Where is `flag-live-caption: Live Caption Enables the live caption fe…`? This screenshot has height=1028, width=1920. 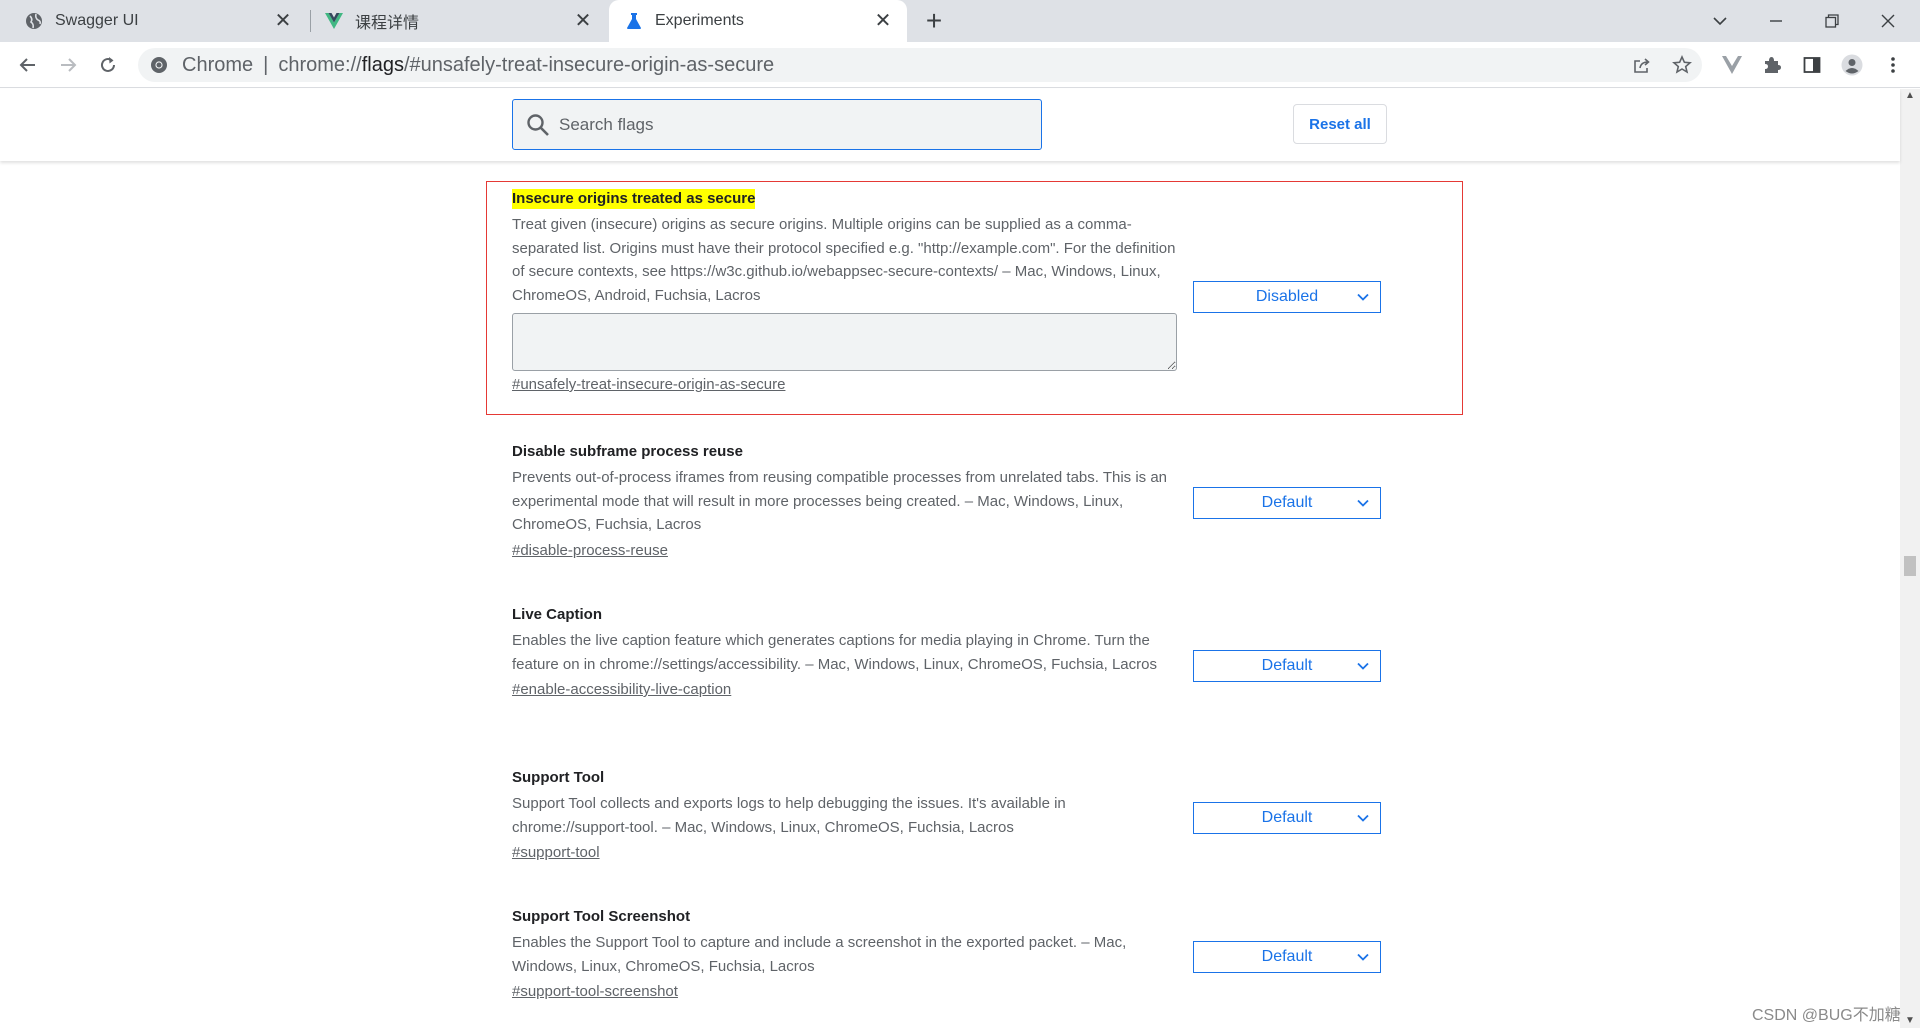
flag-live-caption: Live Caption Enables the live caption fe… is located at coordinates (947, 652).